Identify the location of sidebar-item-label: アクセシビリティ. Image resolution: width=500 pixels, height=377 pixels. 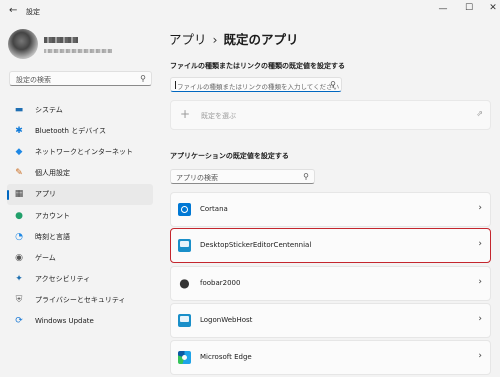
(63, 279).